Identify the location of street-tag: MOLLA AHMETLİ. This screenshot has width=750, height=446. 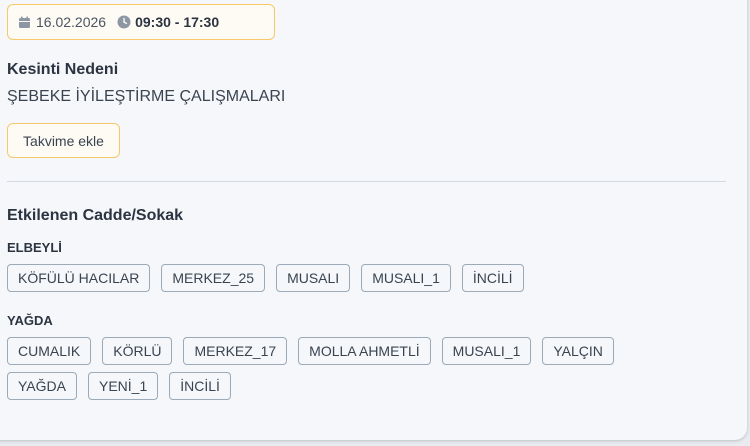
(364, 351).